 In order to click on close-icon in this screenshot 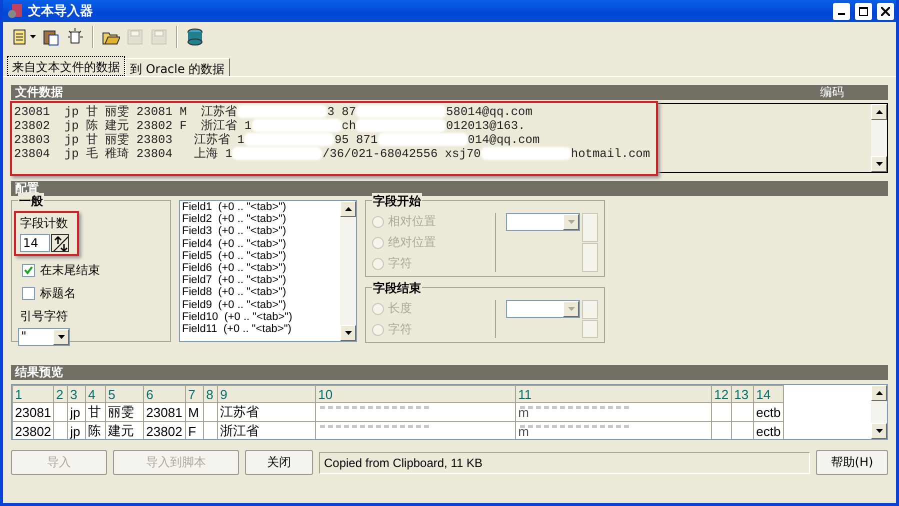, I will do `click(885, 11)`.